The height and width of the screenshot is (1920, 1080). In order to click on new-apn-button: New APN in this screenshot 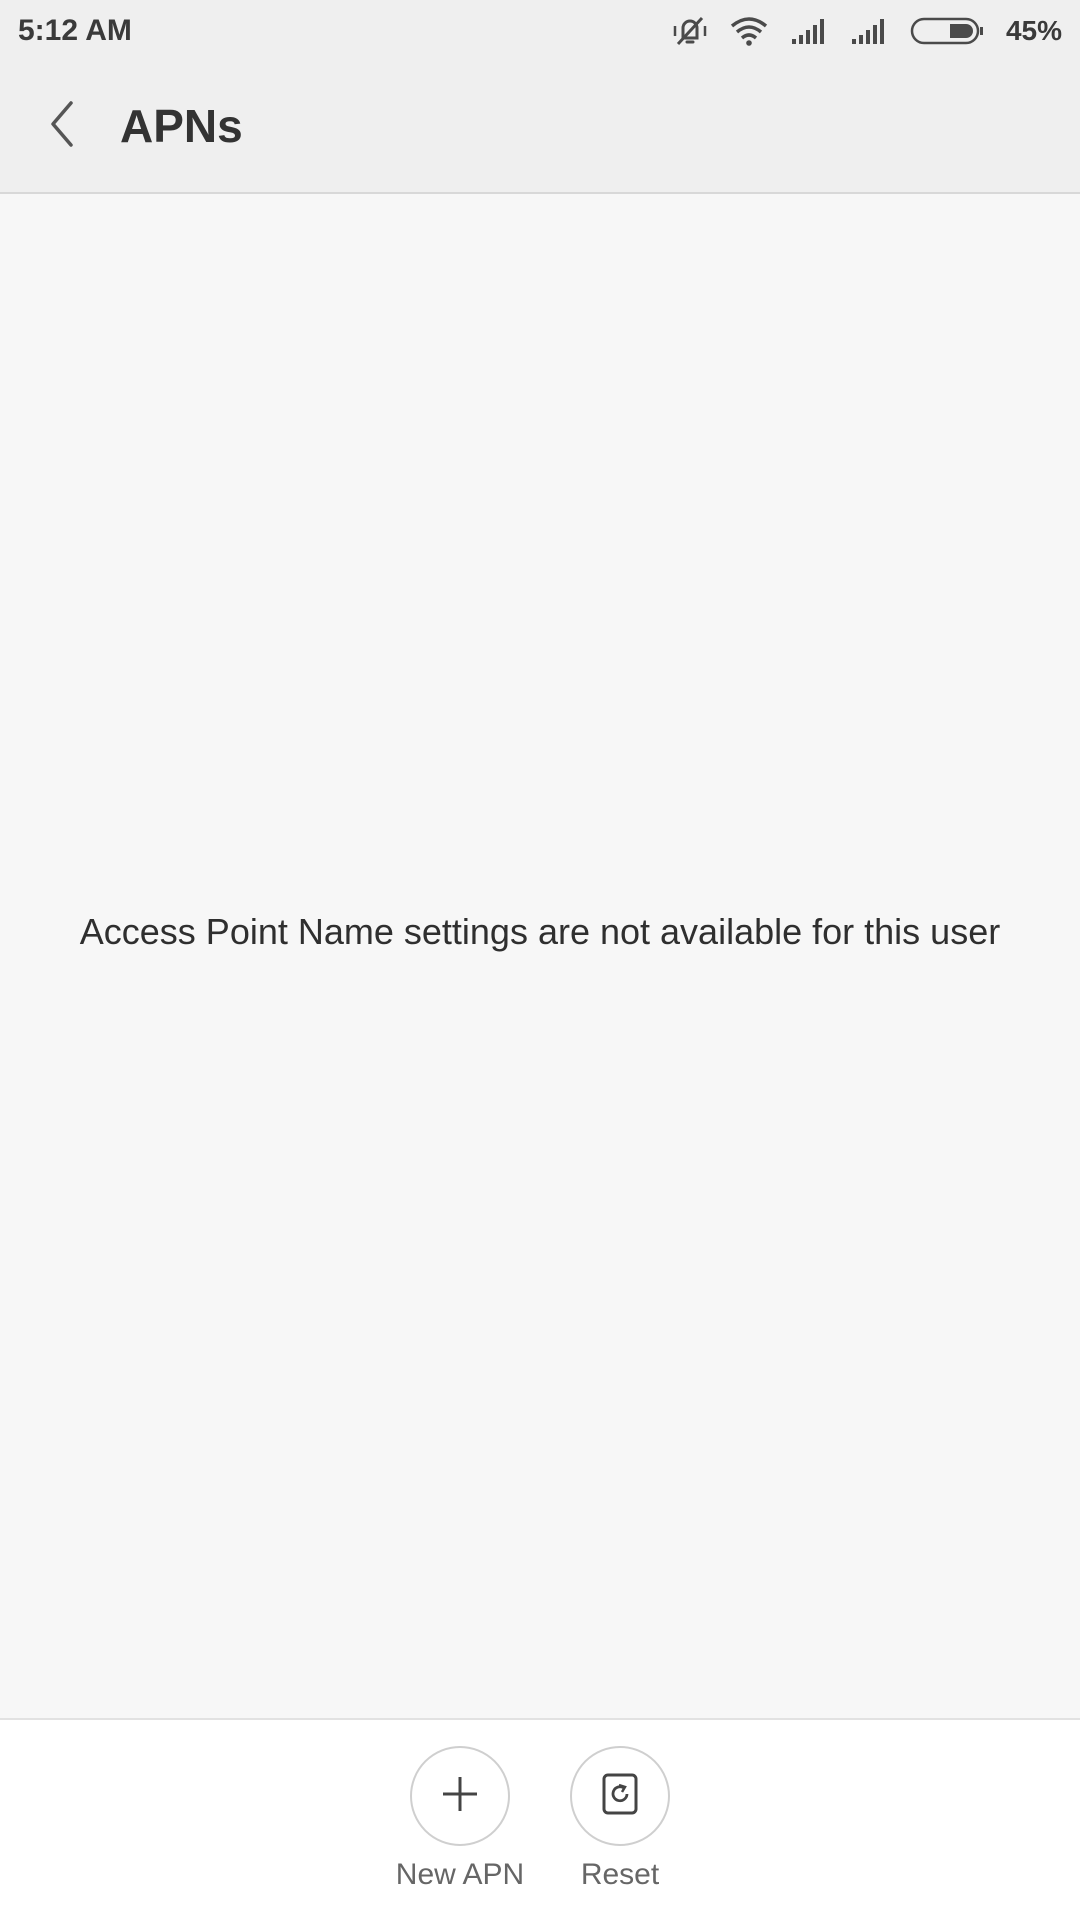, I will do `click(460, 1819)`.